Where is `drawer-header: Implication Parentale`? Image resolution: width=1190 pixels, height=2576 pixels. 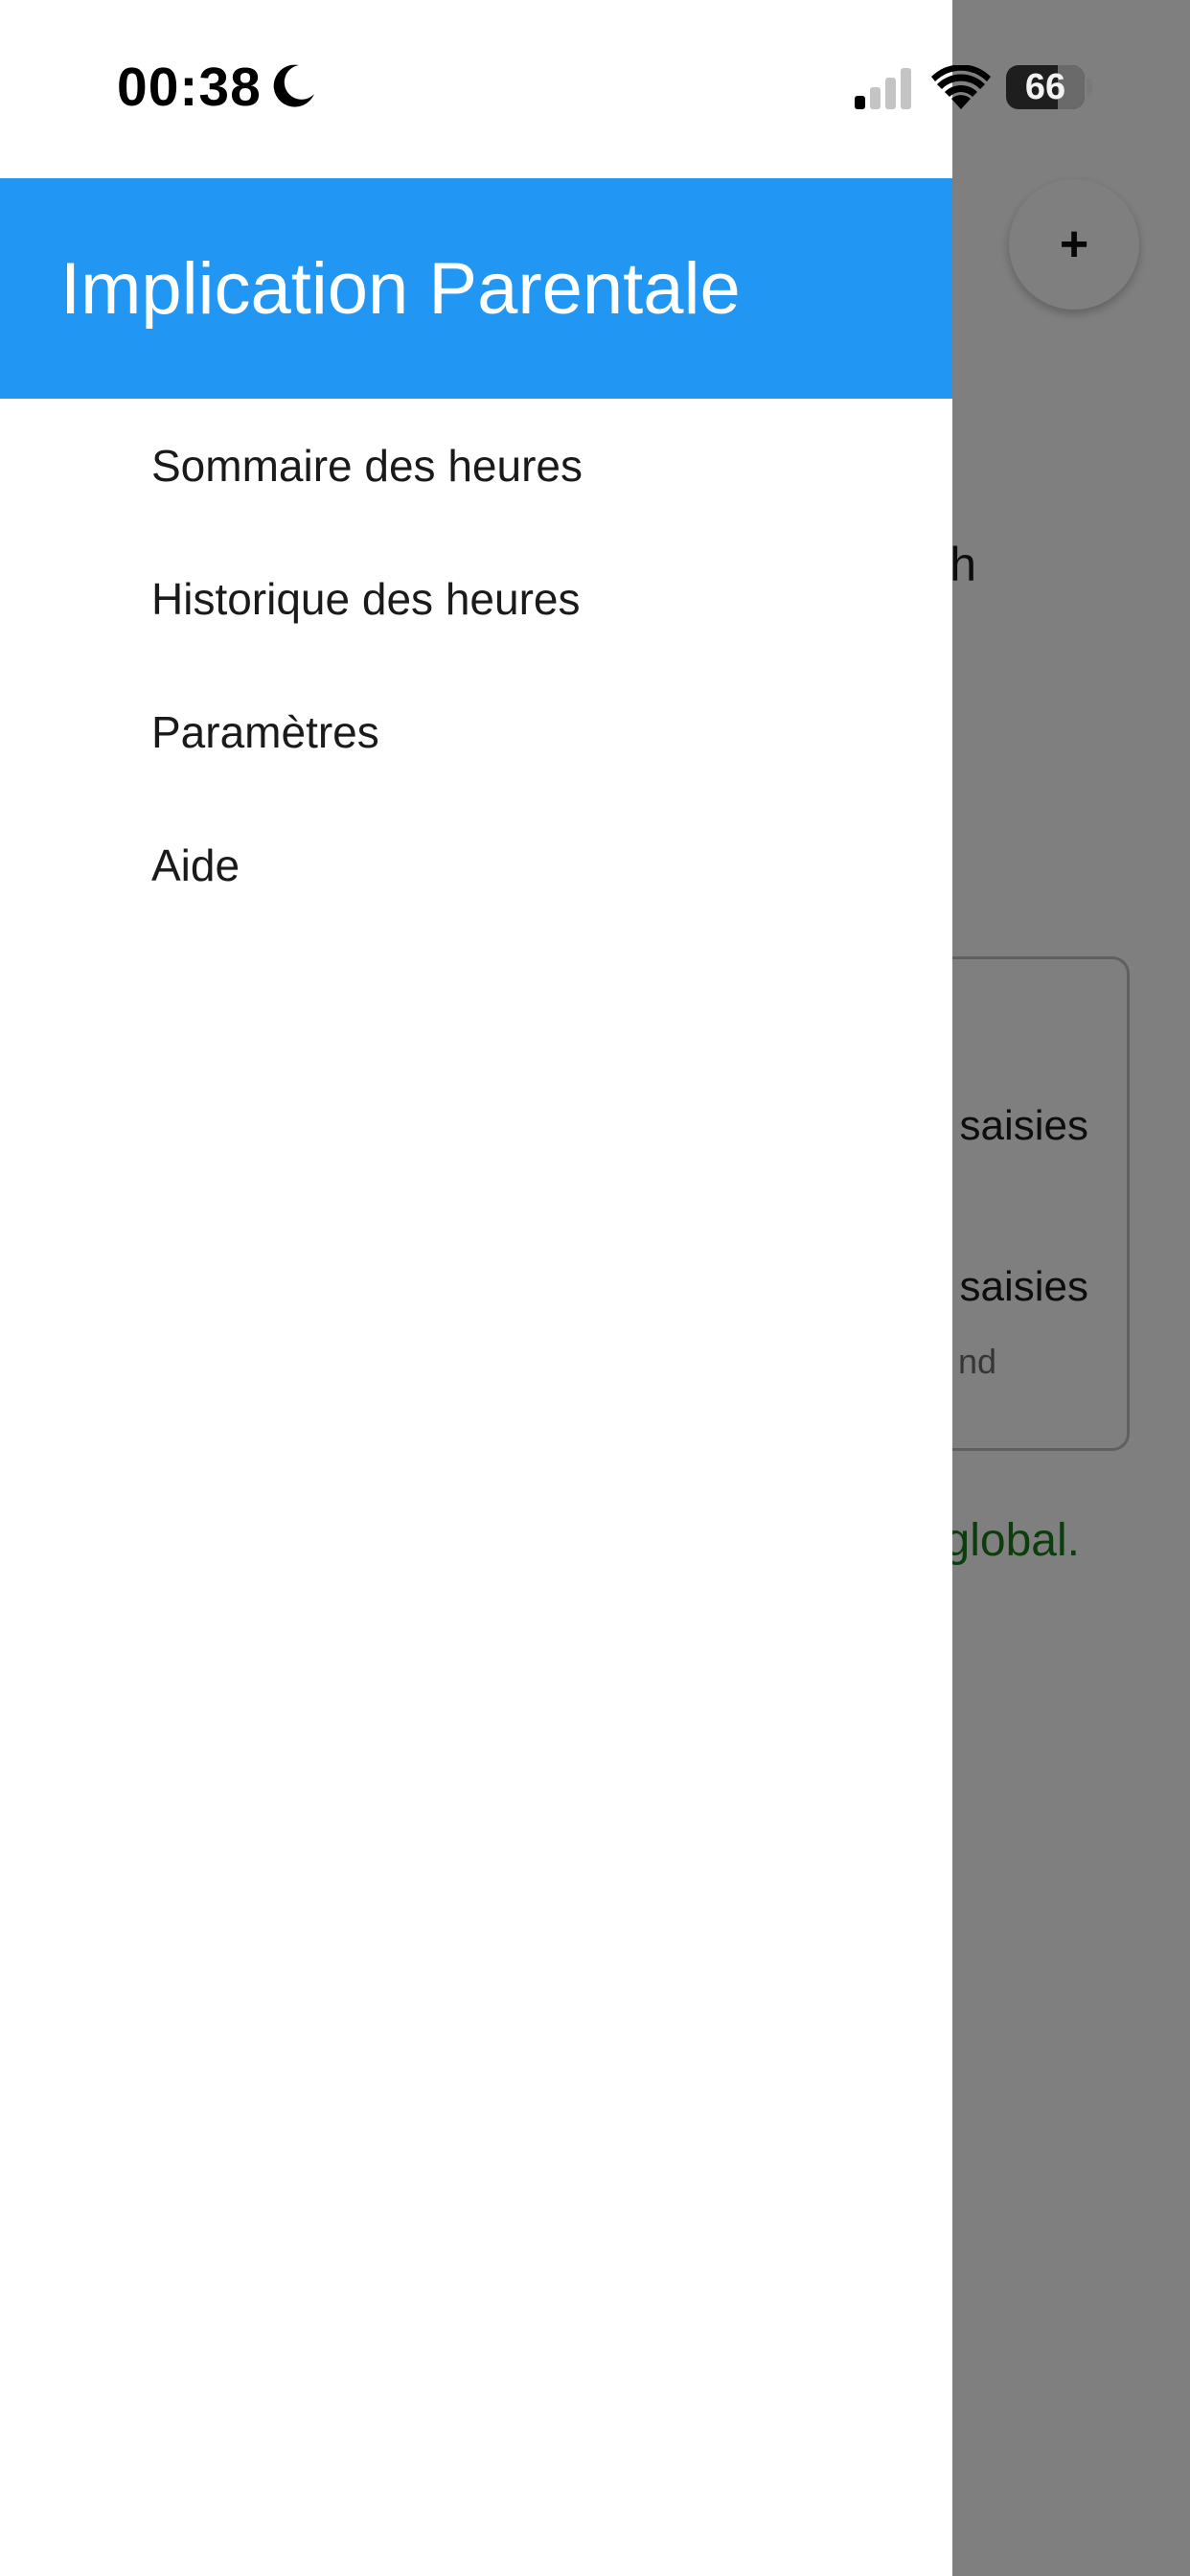 drawer-header: Implication Parentale is located at coordinates (476, 288).